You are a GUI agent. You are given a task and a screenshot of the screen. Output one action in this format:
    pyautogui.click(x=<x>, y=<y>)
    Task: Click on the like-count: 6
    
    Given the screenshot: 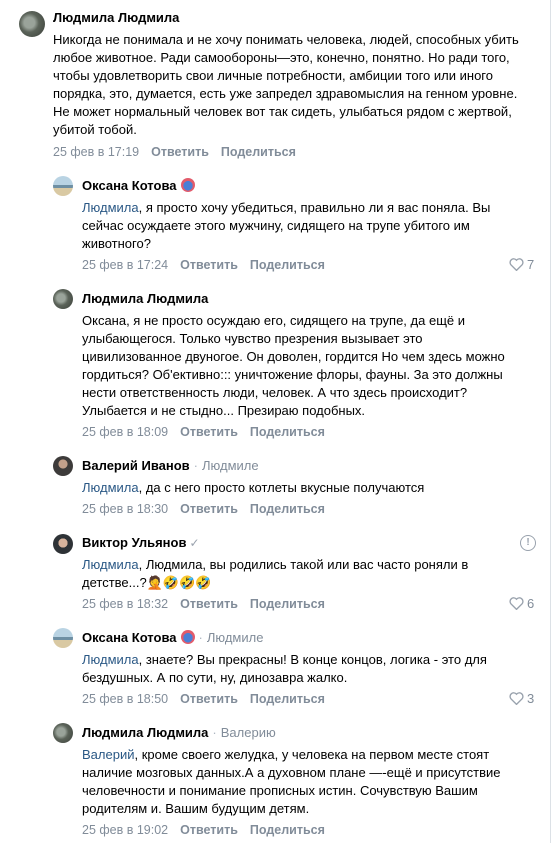 What is the action you would take?
    pyautogui.click(x=531, y=603)
    